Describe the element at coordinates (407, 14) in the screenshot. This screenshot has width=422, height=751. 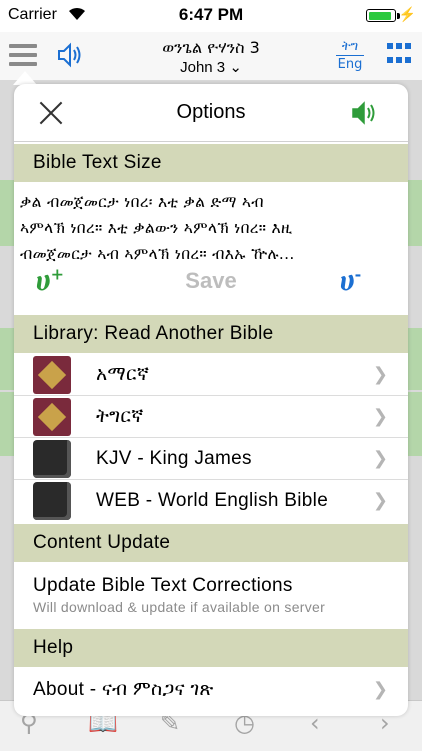
I see `charging-icon: ⚡` at that location.